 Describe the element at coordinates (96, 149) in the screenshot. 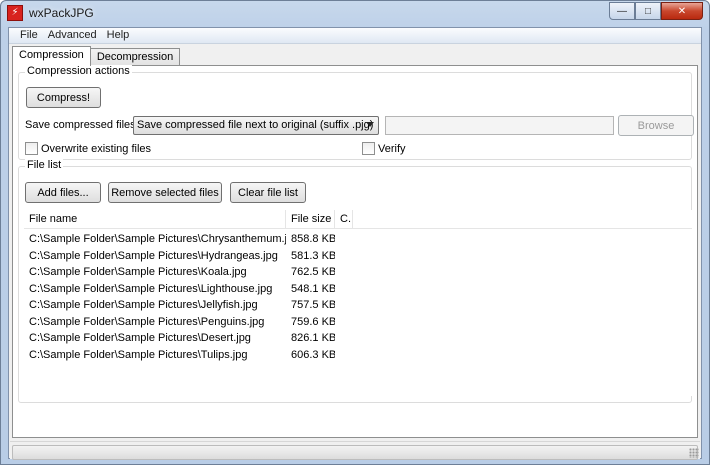

I see `overwrite-label: Overwrite existing files` at that location.